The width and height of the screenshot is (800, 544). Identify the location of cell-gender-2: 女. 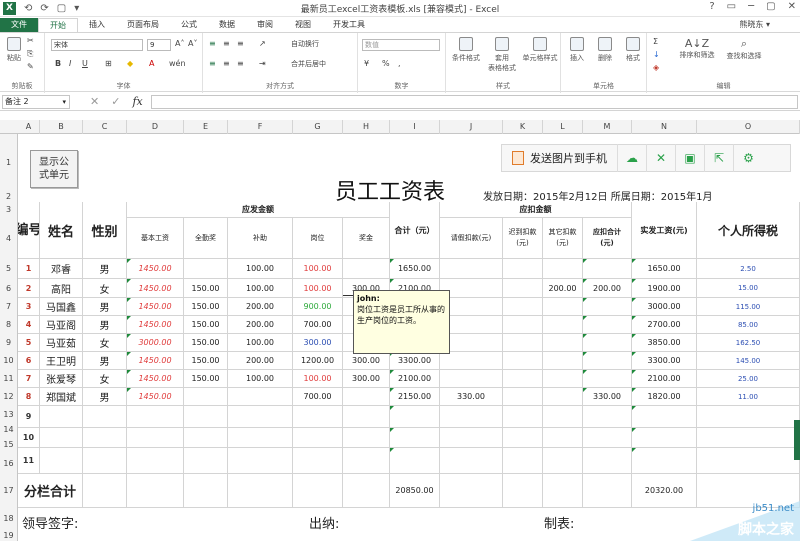
(105, 288).